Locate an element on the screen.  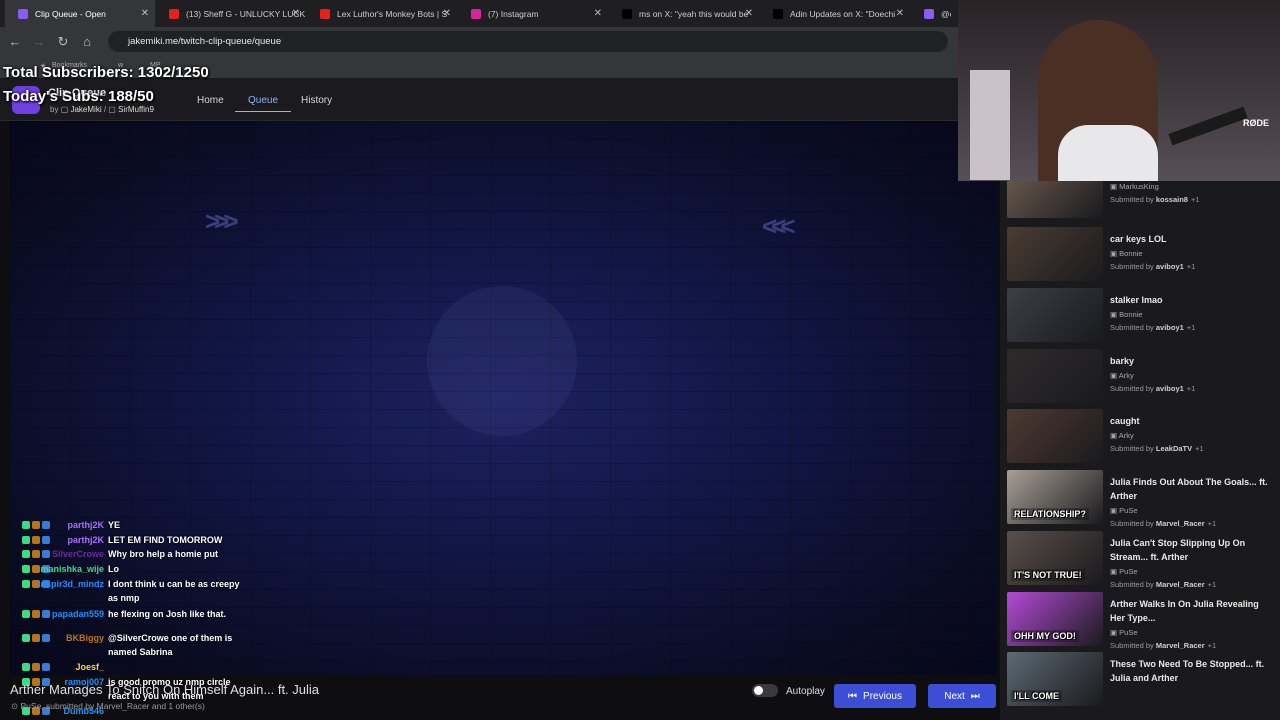
clip-thumbnail: OHH MY GOD! is located at coordinates (1055, 619).